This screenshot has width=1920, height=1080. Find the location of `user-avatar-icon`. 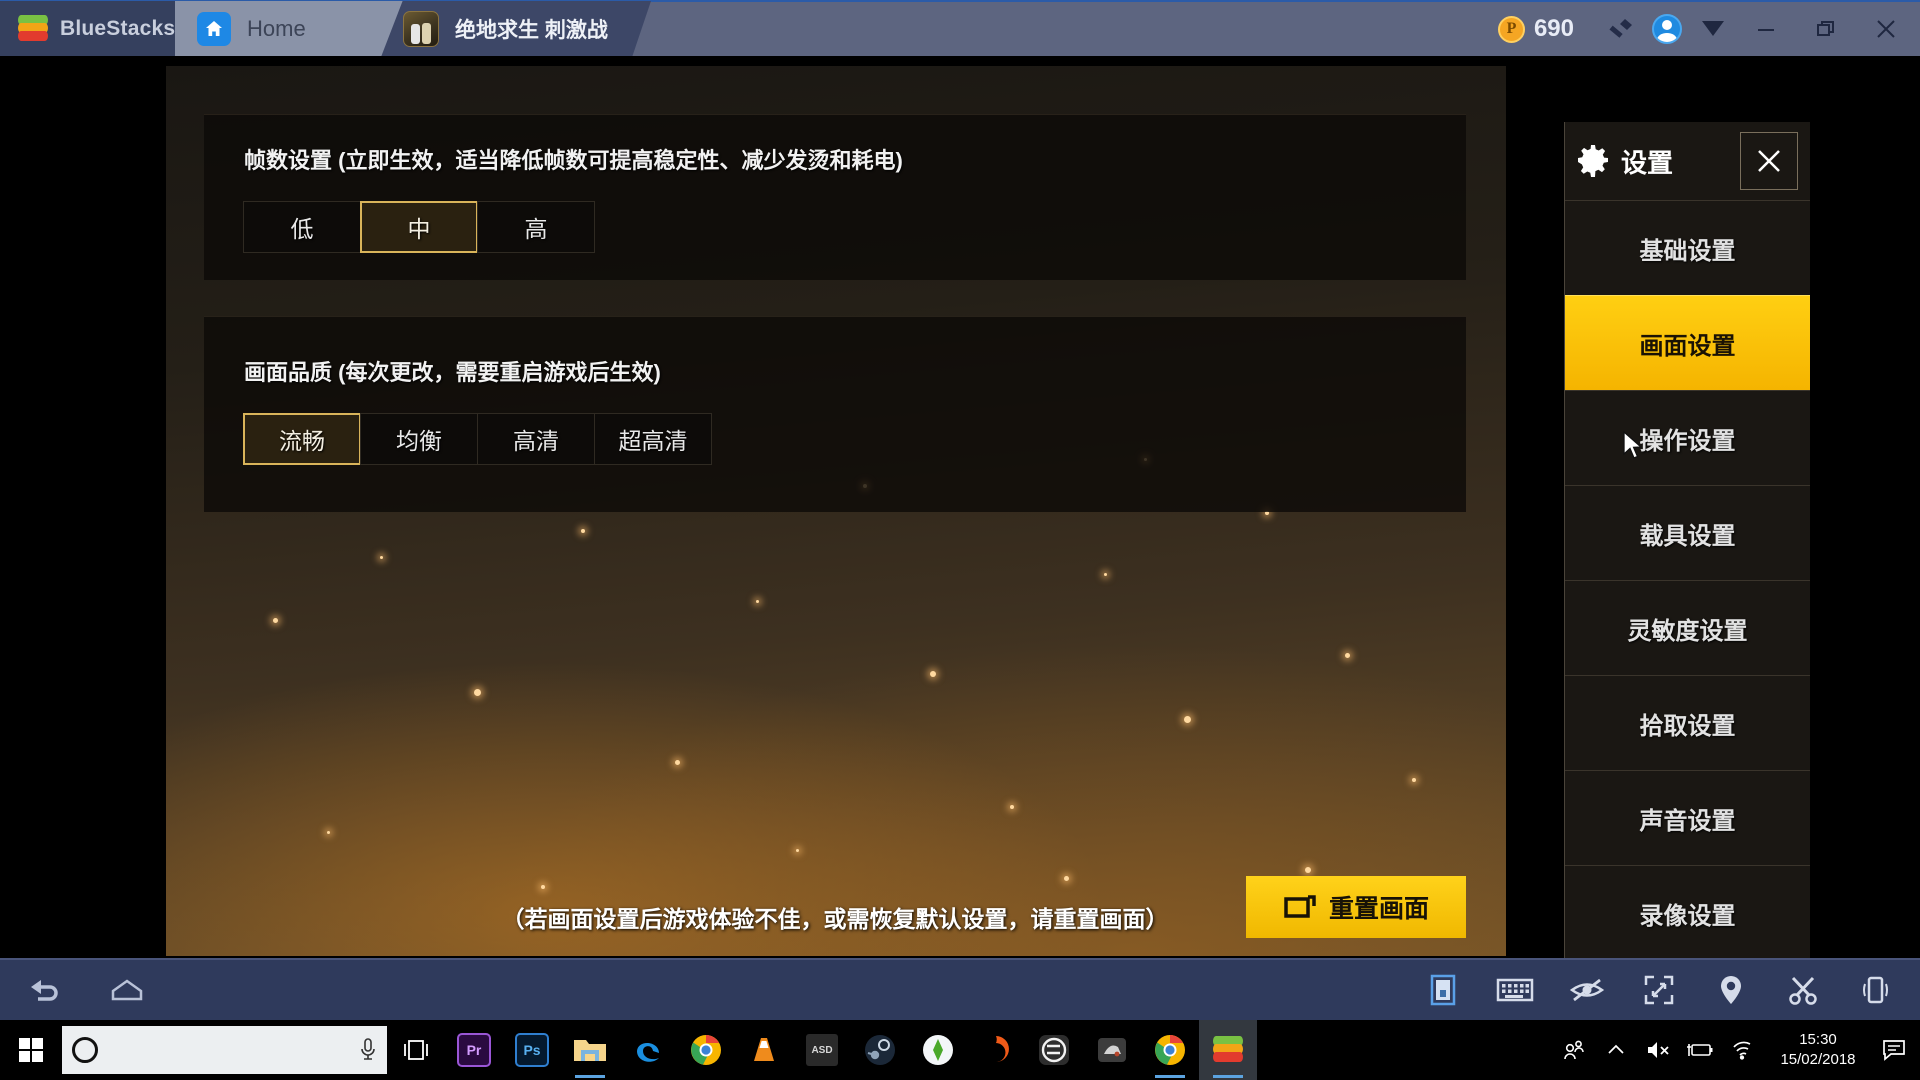

user-avatar-icon is located at coordinates (1667, 29).